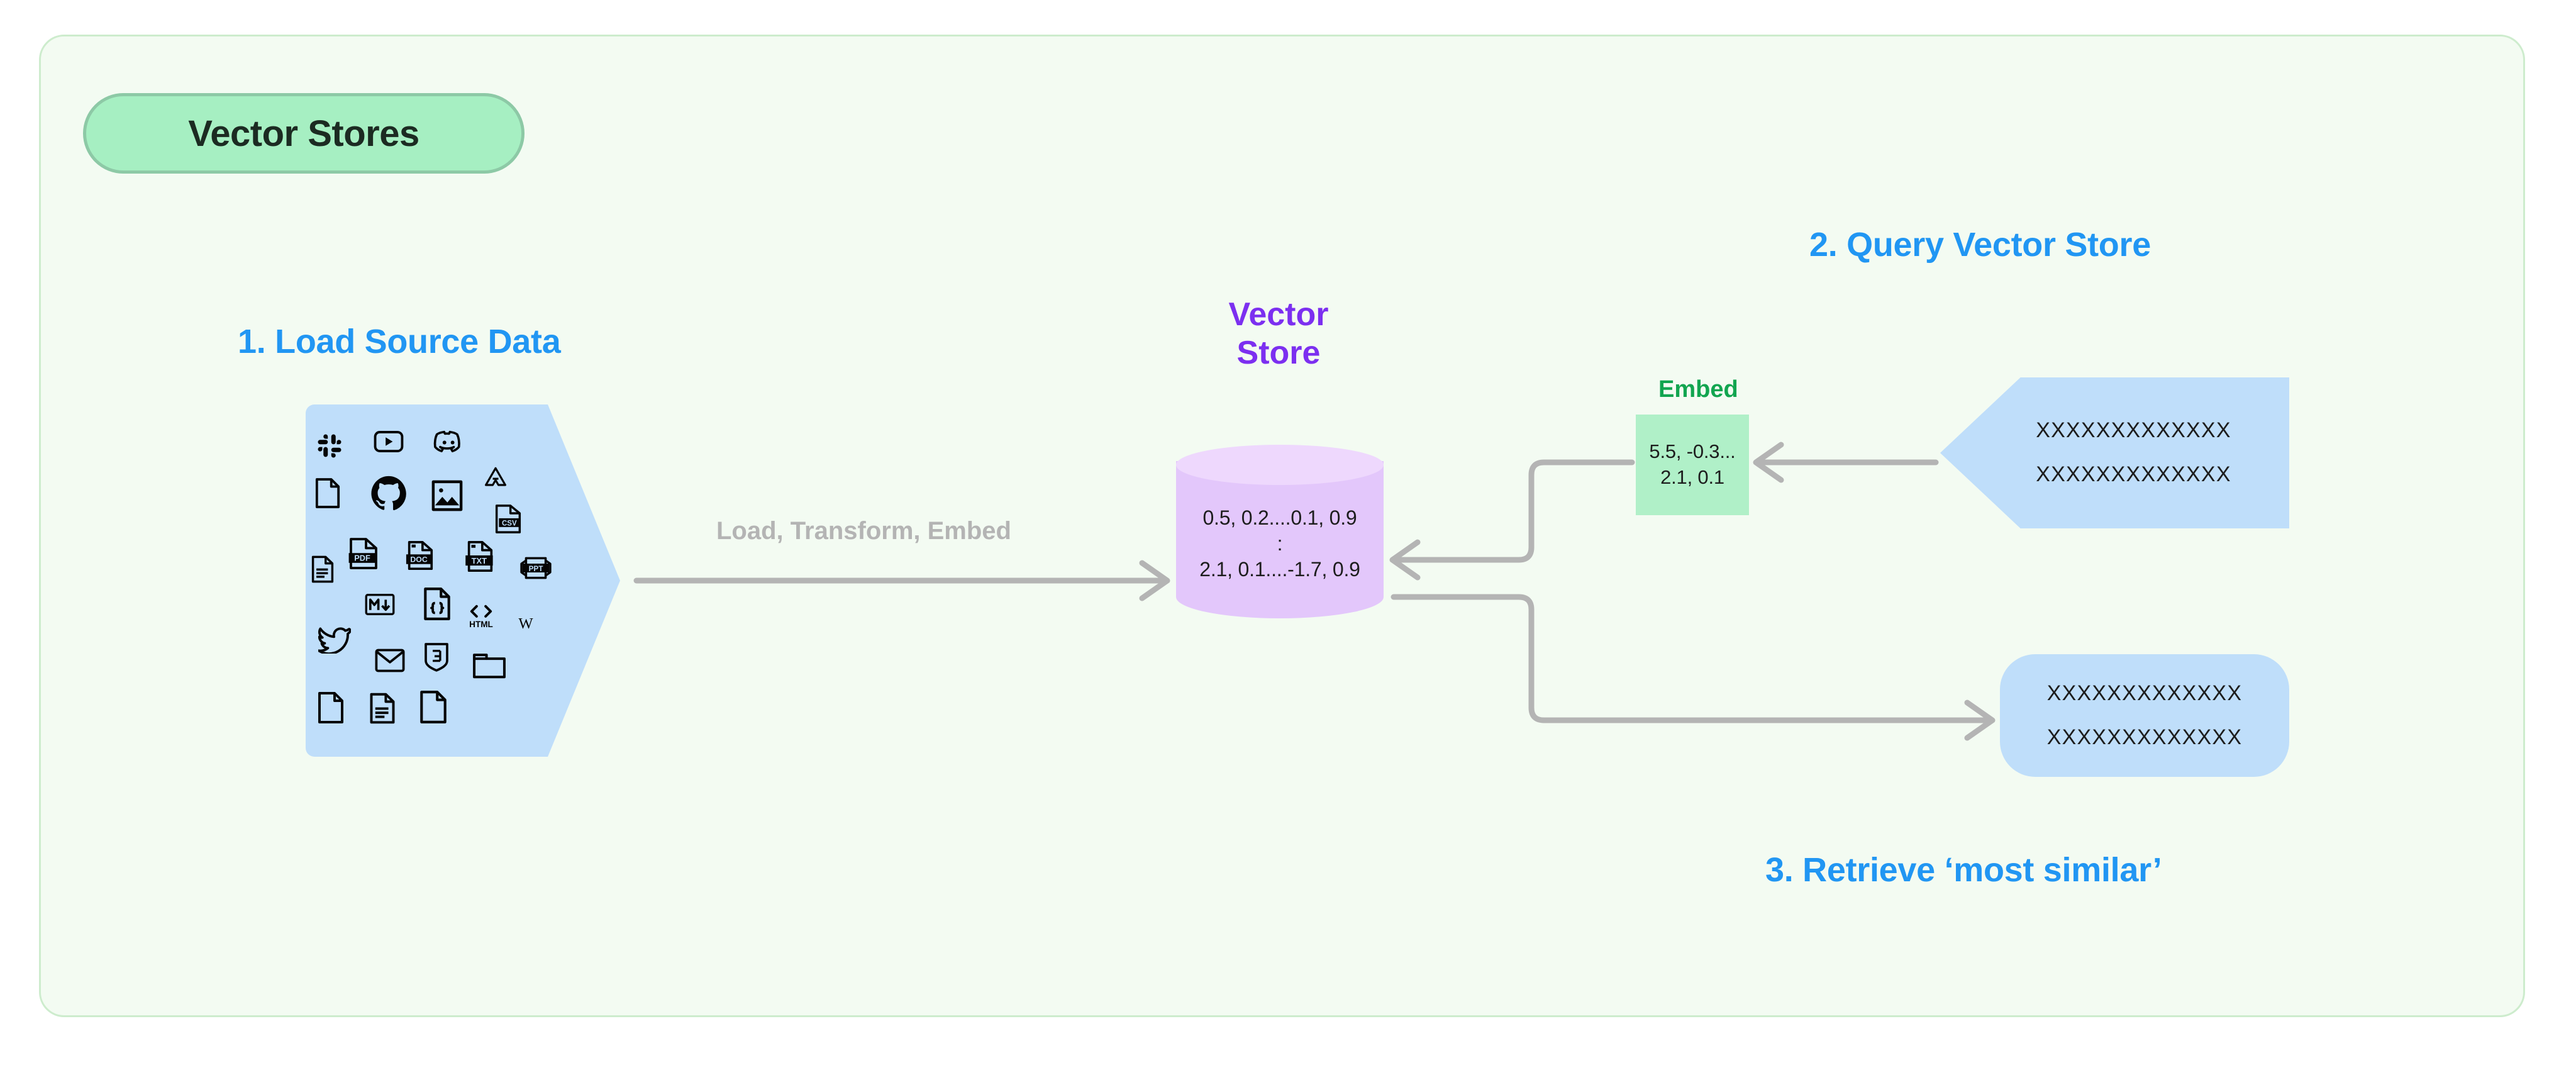 Image resolution: width=2576 pixels, height=1070 pixels. What do you see at coordinates (1278, 354) in the screenshot?
I see `vector-store-title-line2: Store` at bounding box center [1278, 354].